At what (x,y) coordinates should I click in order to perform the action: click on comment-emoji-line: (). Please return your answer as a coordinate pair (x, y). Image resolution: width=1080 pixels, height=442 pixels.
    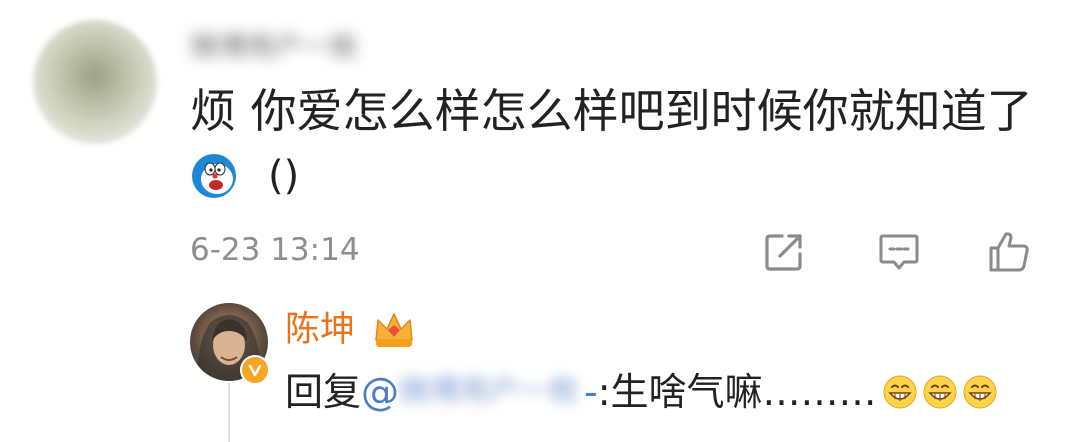
    Looking at the image, I should click on (244, 176).